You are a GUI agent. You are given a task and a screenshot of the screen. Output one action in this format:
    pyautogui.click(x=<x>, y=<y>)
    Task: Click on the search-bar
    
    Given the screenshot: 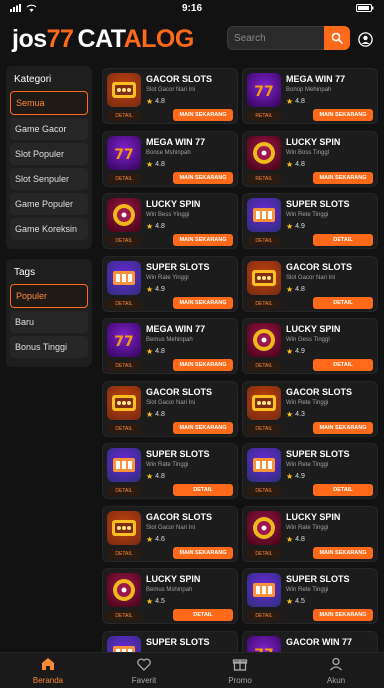 What is the action you would take?
    pyautogui.click(x=288, y=38)
    